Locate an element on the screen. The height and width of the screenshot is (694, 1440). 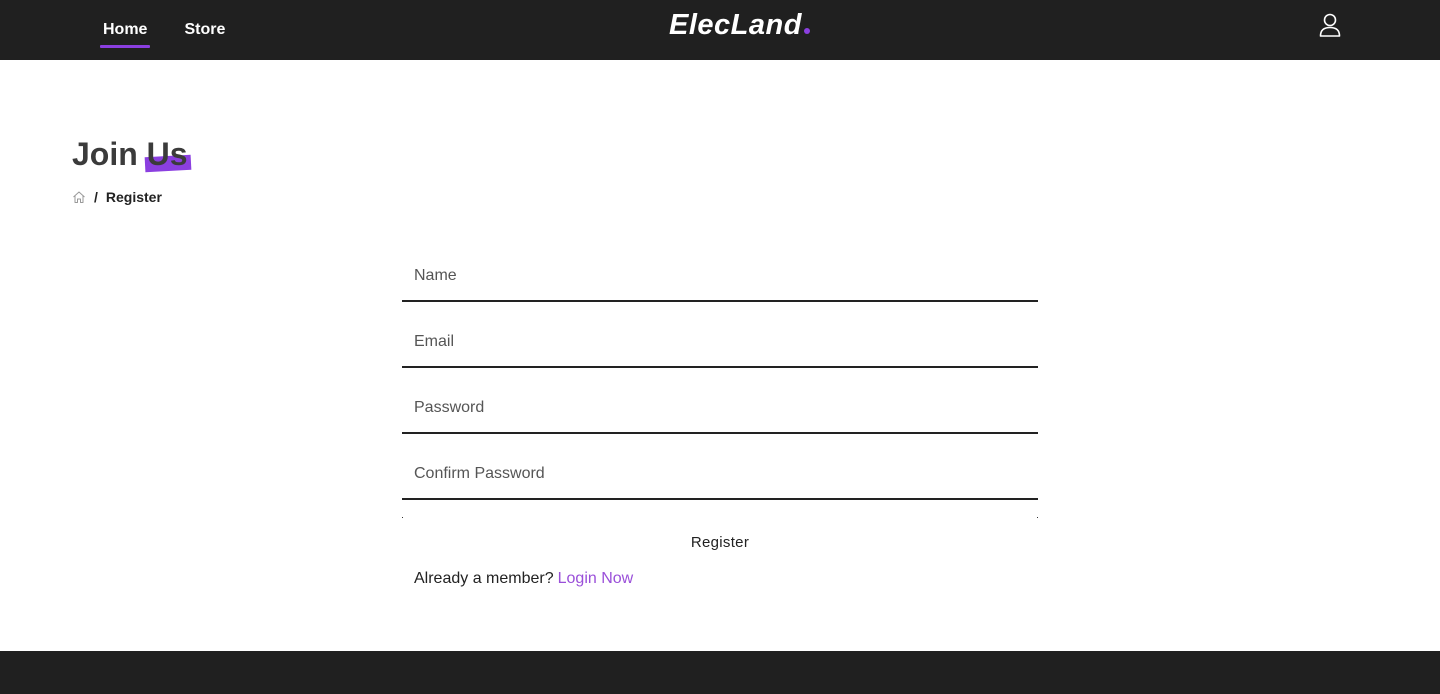
login-prompt-text: Already a member? is located at coordinates (484, 578).